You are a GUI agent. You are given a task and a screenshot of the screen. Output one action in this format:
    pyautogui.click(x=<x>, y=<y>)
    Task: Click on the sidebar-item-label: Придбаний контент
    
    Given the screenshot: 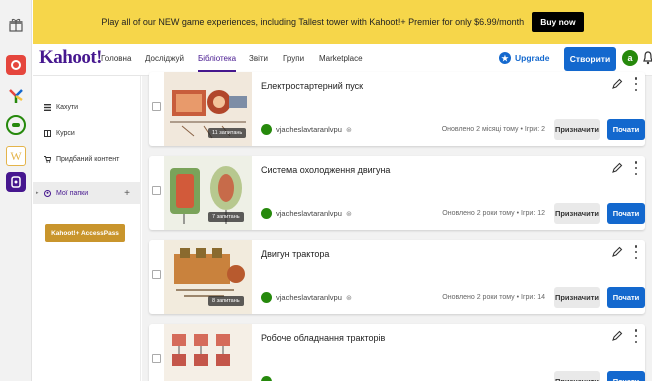 What is the action you would take?
    pyautogui.click(x=88, y=159)
    